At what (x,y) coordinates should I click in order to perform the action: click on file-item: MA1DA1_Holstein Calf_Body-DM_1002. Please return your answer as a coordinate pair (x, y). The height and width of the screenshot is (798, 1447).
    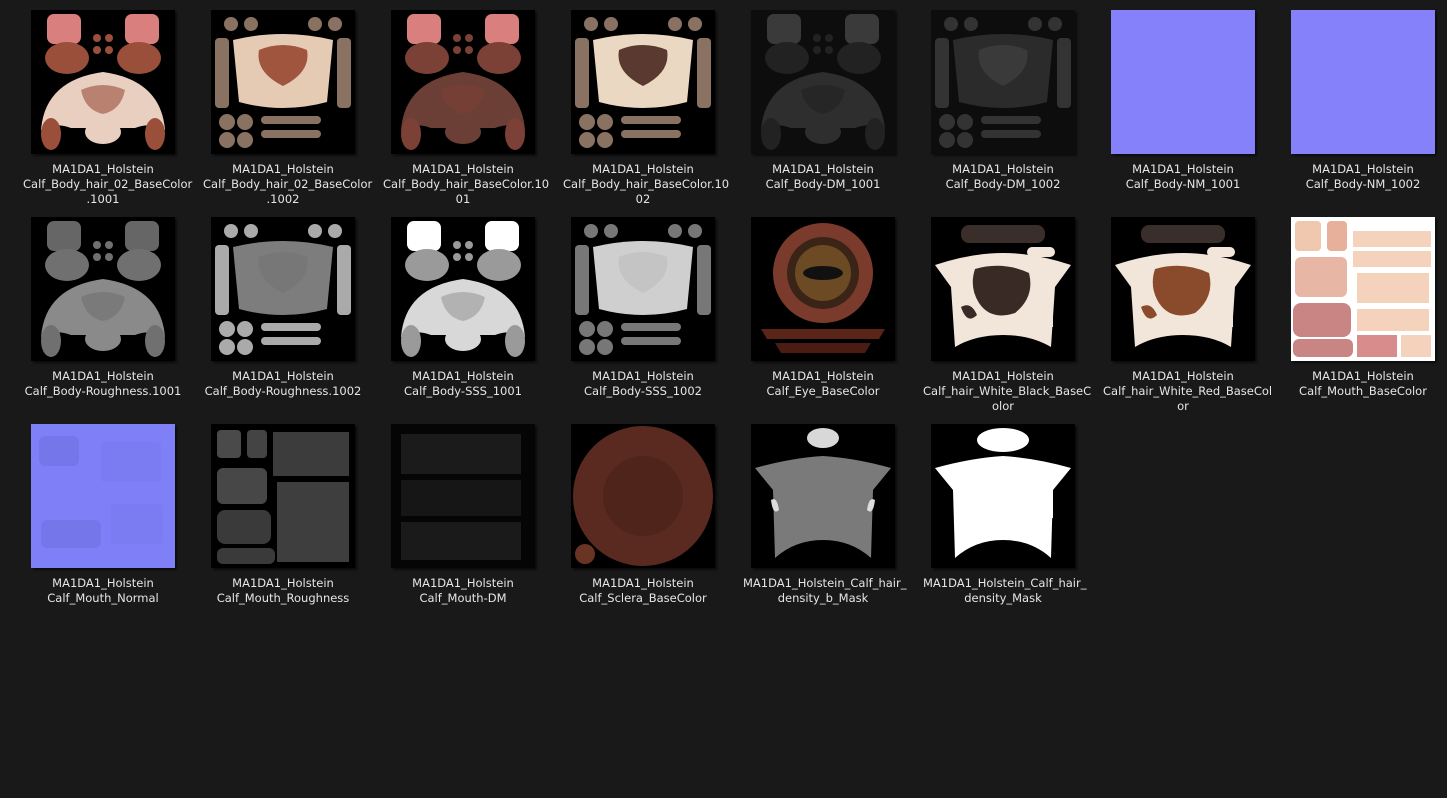
    Looking at the image, I should click on (1003, 103).